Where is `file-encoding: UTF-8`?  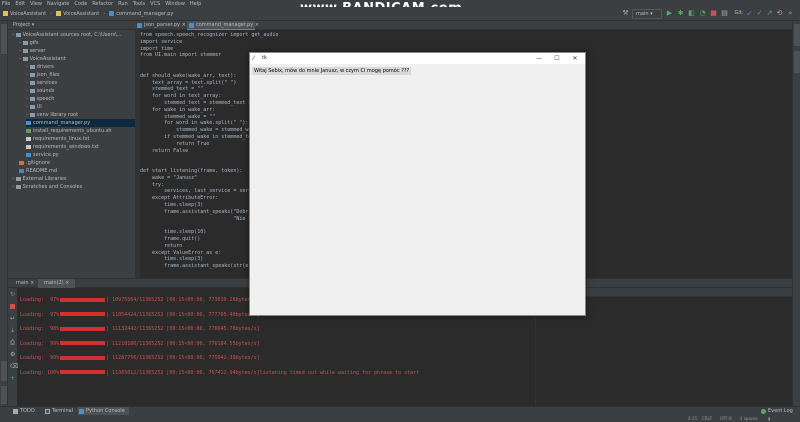 file-encoding: UTF-8 is located at coordinates (726, 418).